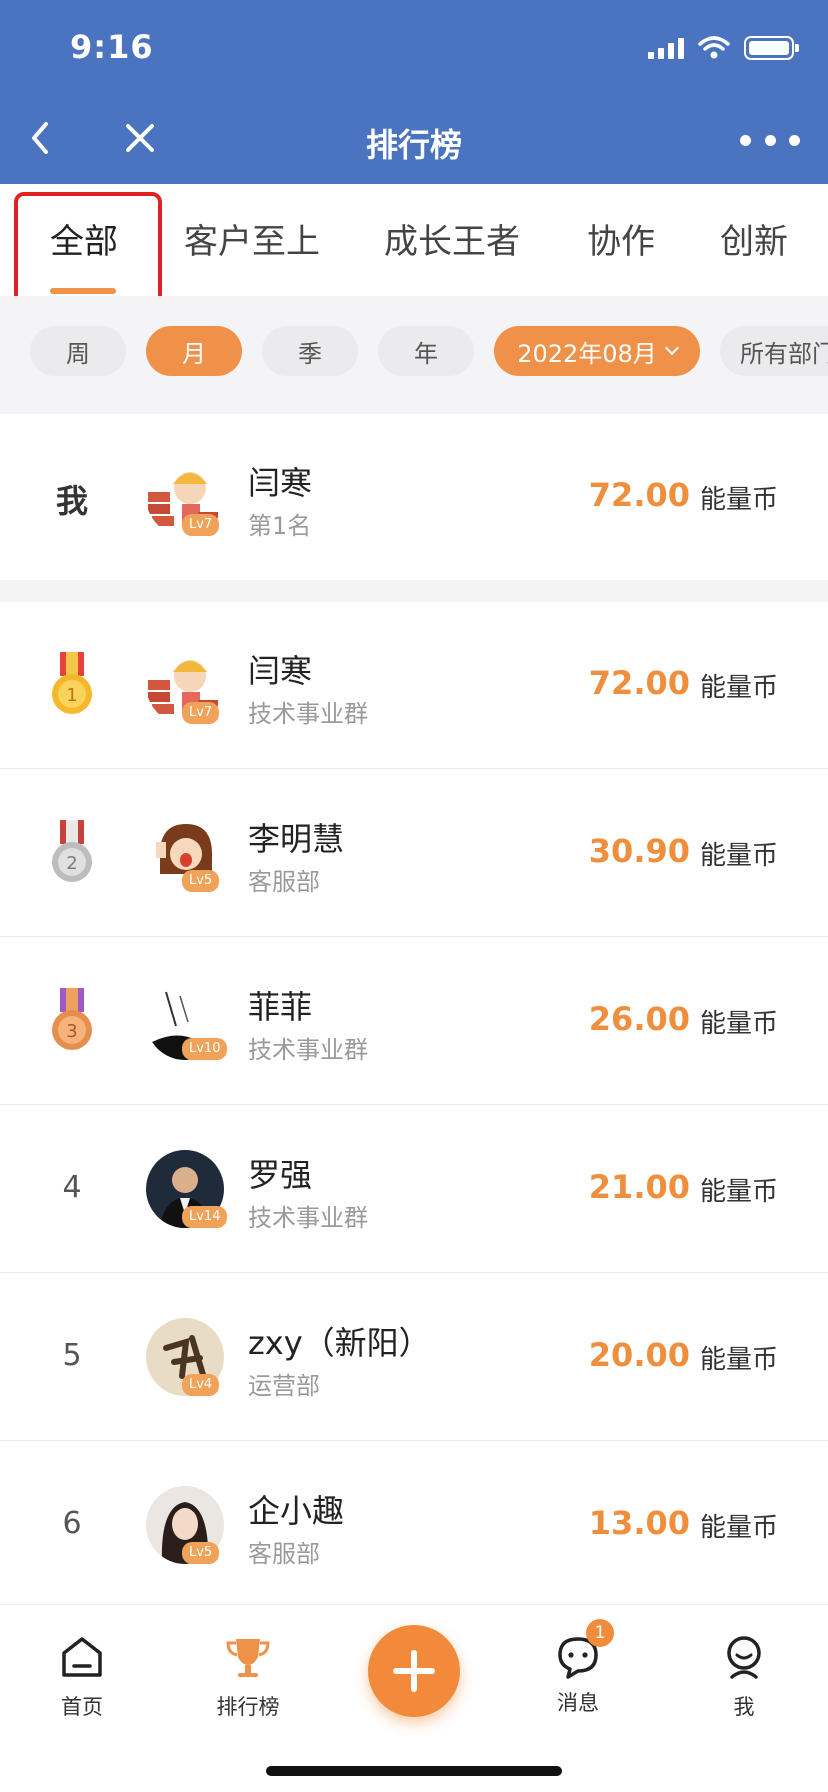  What do you see at coordinates (82, 1707) in the screenshot?
I see `tab-home-label: 首页` at bounding box center [82, 1707].